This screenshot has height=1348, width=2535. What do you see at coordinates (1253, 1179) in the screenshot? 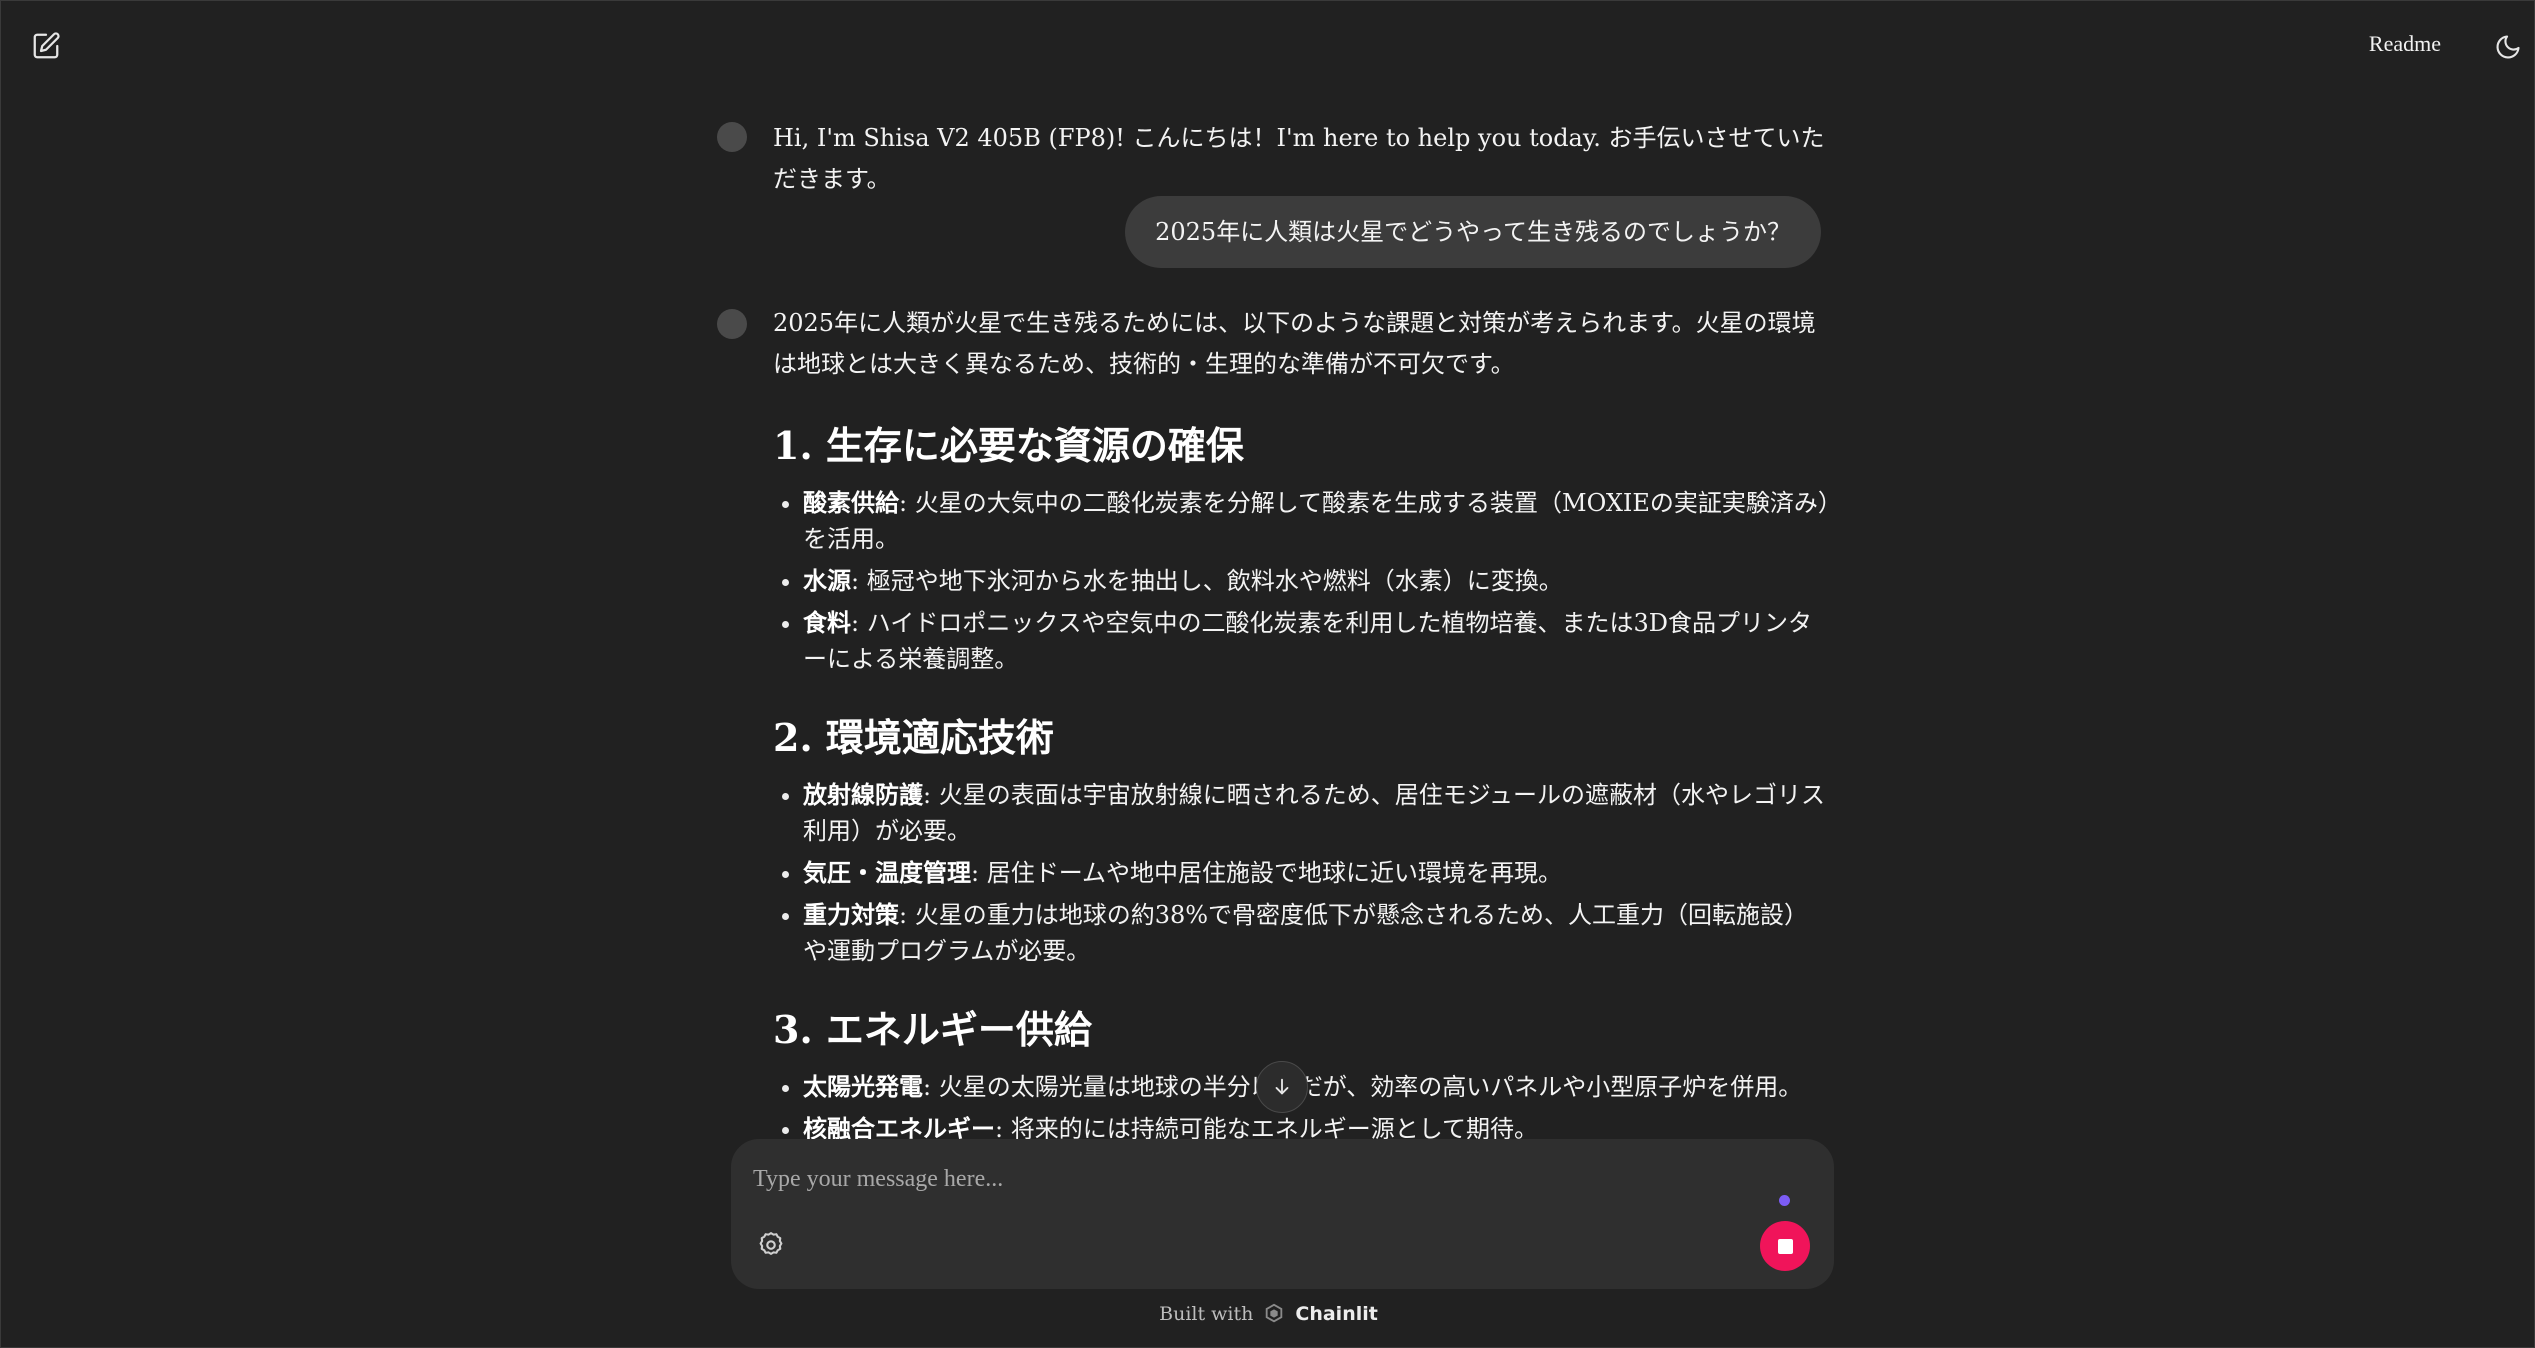
I see `message-input` at bounding box center [1253, 1179].